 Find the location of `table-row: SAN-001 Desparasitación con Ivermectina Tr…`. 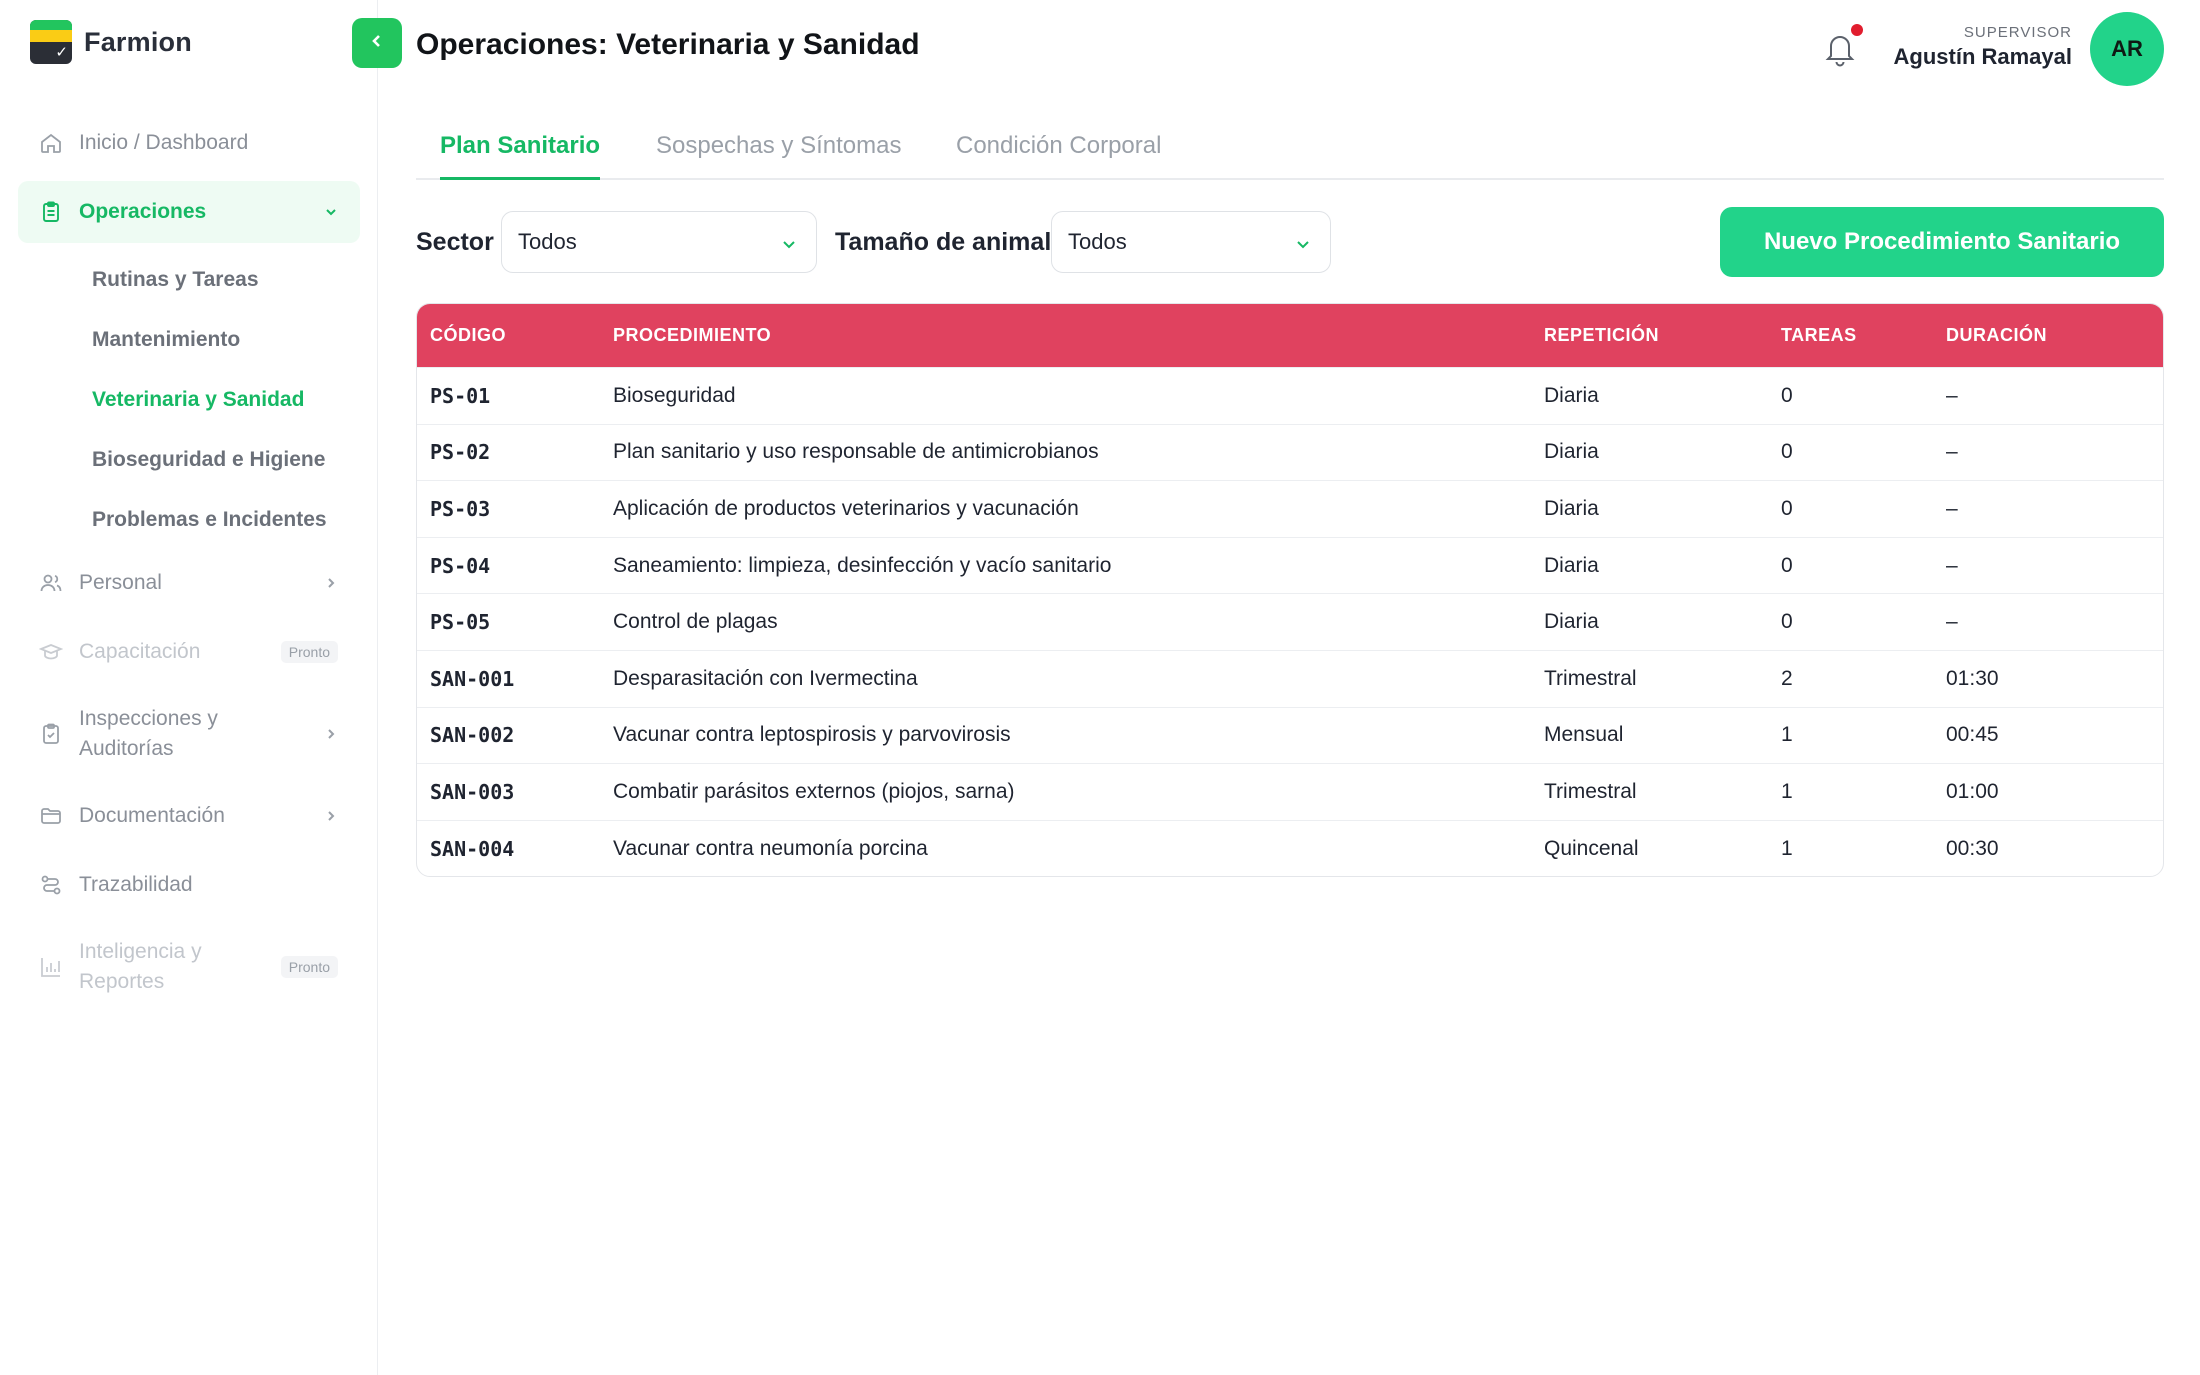

table-row: SAN-001 Desparasitación con Ivermectina Tr… is located at coordinates (1290, 678).